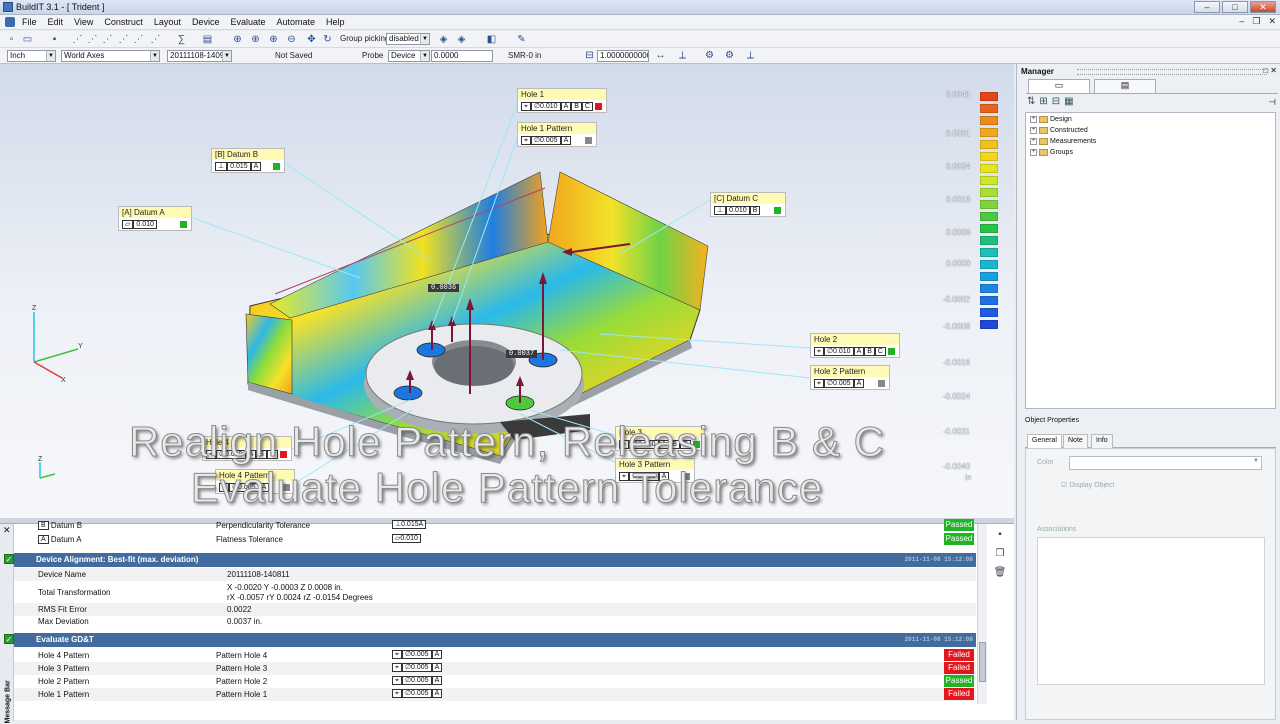 The height and width of the screenshot is (724, 1280). I want to click on probe-value-field: 0.0000, so click(462, 56).